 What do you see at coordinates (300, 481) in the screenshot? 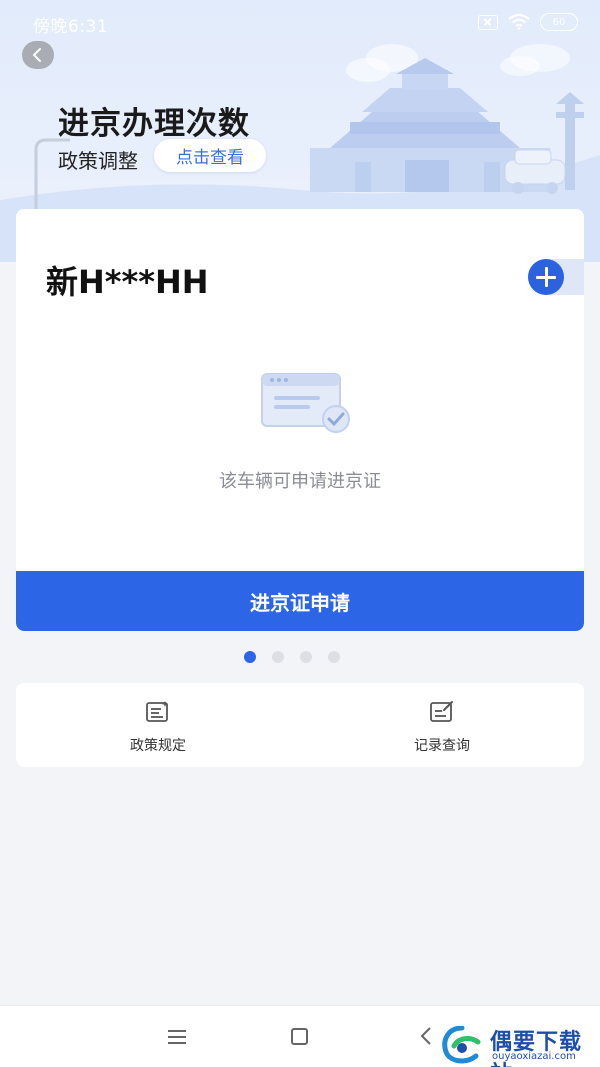
I see `empty-state-message: 该车辆可申请进京证` at bounding box center [300, 481].